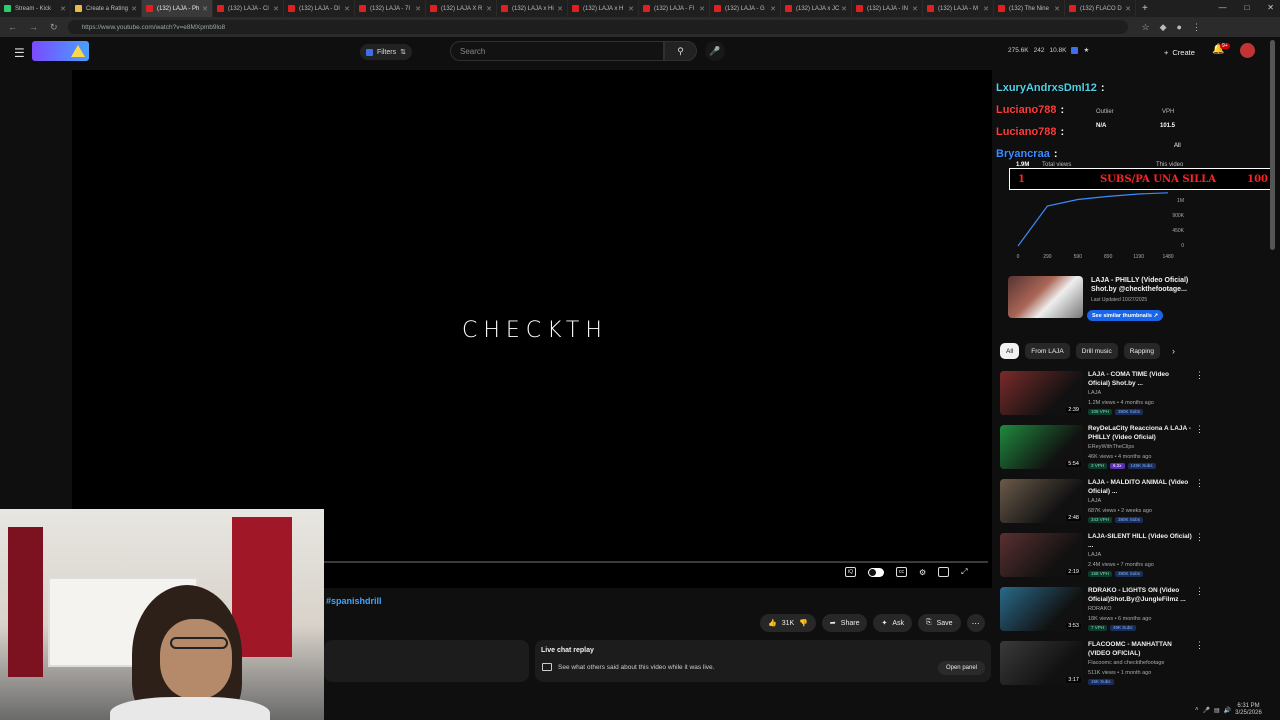 The height and width of the screenshot is (720, 1280). I want to click on volume-icon: 🔊, so click(1227, 710).